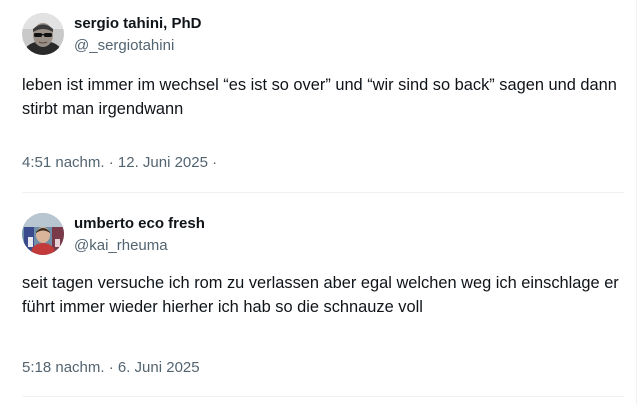 The height and width of the screenshot is (405, 640). I want to click on avatar-sergio-image, so click(43, 34).